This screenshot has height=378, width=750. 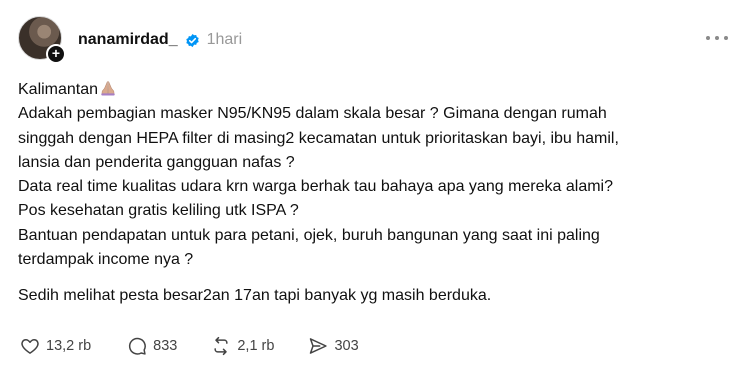 I want to click on like-count: 13,2 rb, so click(x=69, y=346).